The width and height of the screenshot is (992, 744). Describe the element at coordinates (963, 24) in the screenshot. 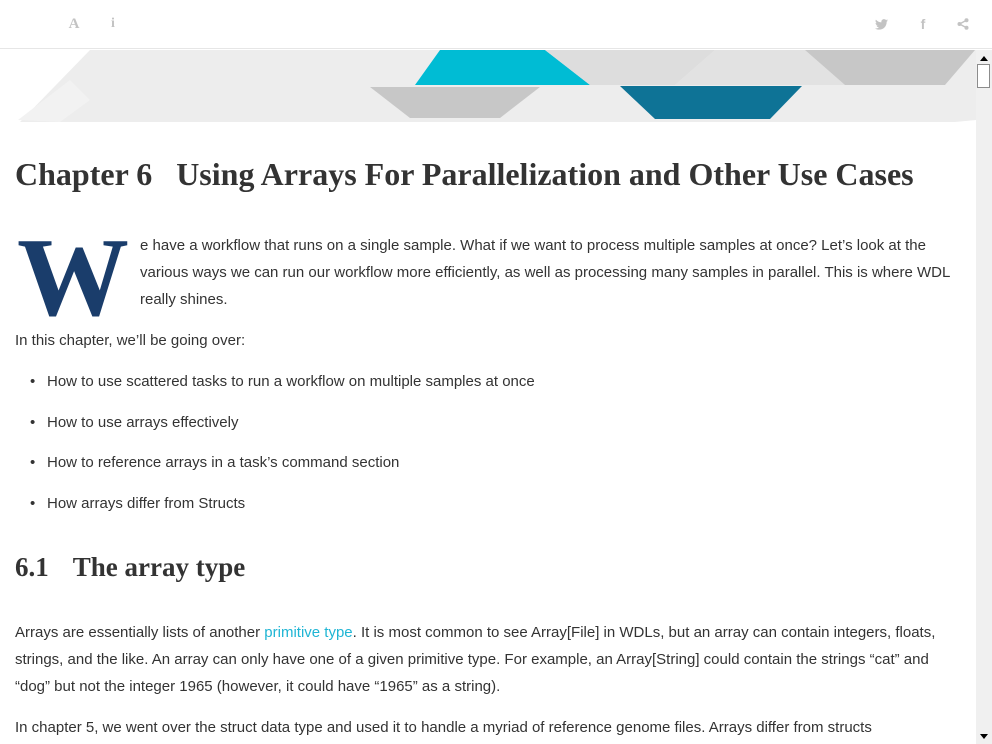

I see `share-icon` at that location.